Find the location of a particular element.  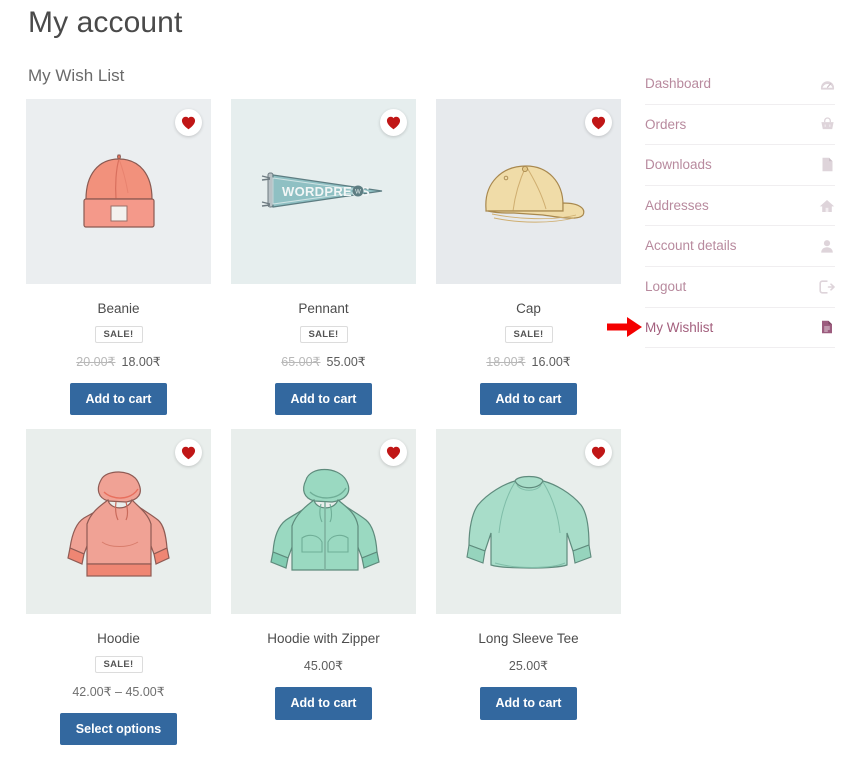

price-current: 18.00₹ is located at coordinates (141, 361).